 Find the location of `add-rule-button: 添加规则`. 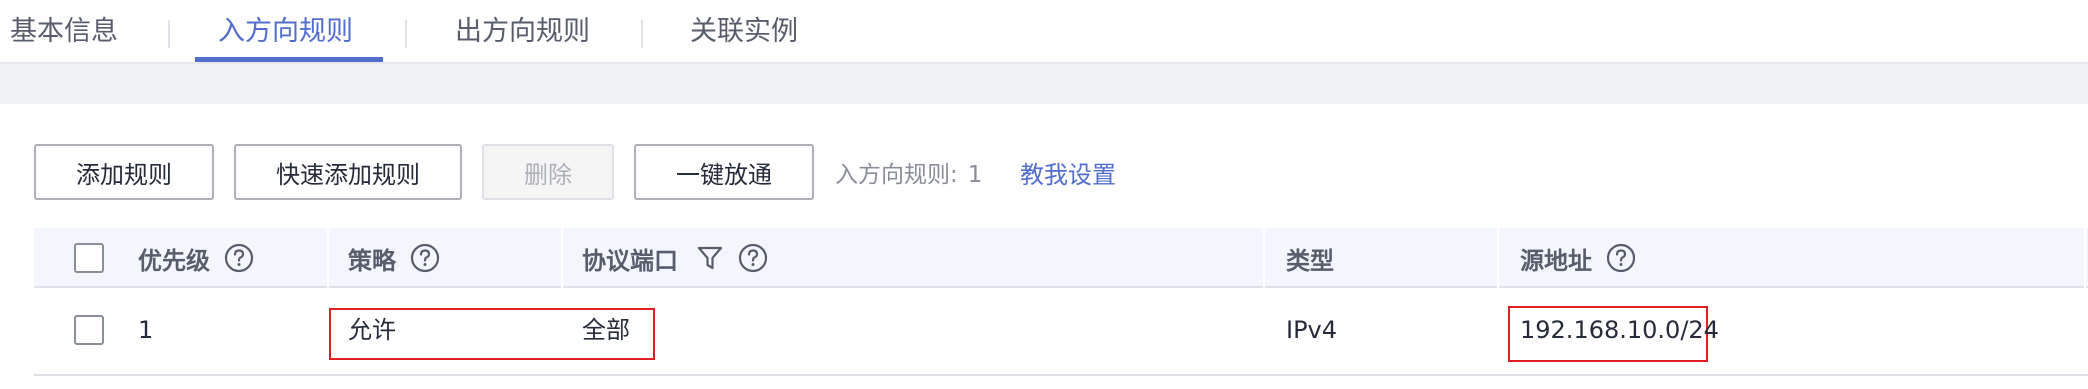

add-rule-button: 添加规则 is located at coordinates (124, 172).